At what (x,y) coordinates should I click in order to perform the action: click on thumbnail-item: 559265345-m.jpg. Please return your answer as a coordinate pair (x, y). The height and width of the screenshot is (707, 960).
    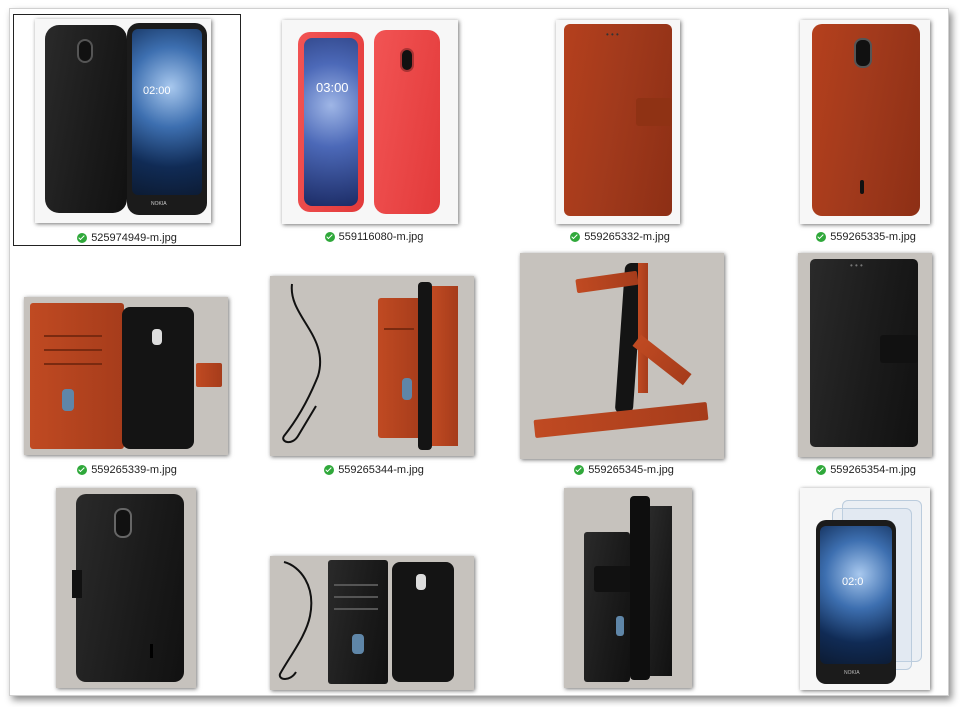
    Looking at the image, I should click on (624, 365).